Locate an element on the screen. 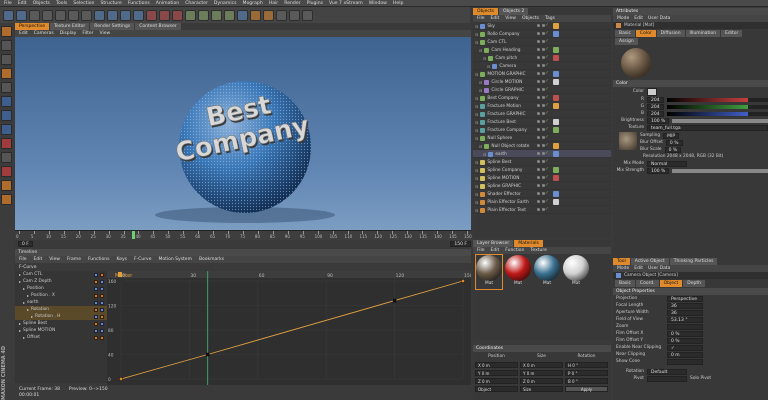 The width and height of the screenshot is (768, 400). table-row: ▸ Position is located at coordinates (61, 288).